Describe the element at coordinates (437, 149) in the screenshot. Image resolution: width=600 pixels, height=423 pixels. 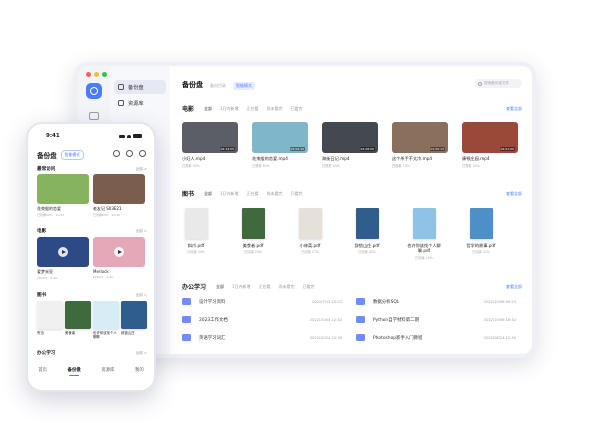
I see `duration-label: 01:50:13` at that location.